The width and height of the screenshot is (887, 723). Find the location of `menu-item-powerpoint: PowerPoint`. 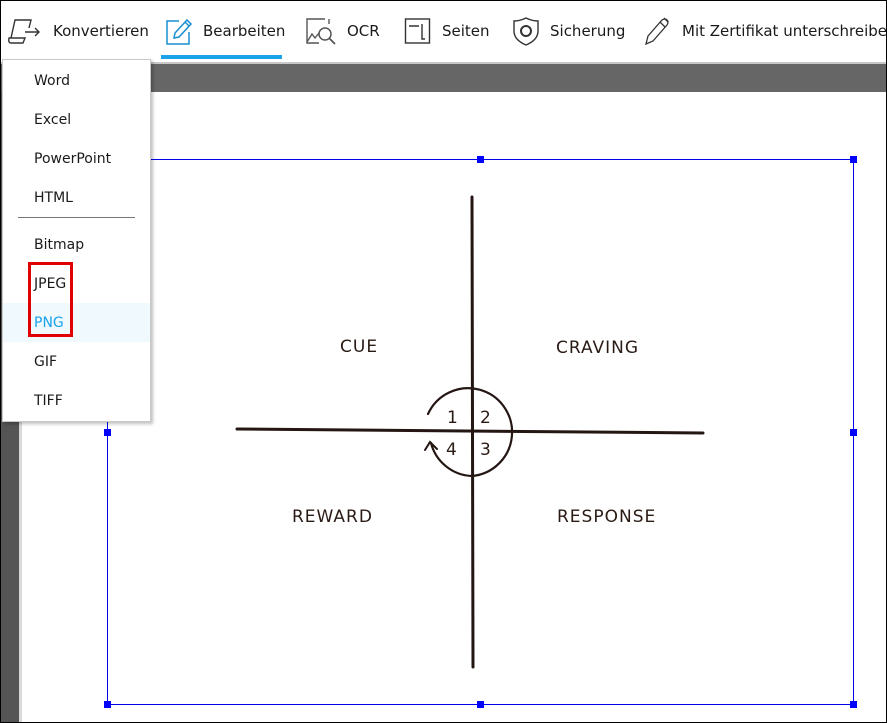

menu-item-powerpoint: PowerPoint is located at coordinates (76, 158).